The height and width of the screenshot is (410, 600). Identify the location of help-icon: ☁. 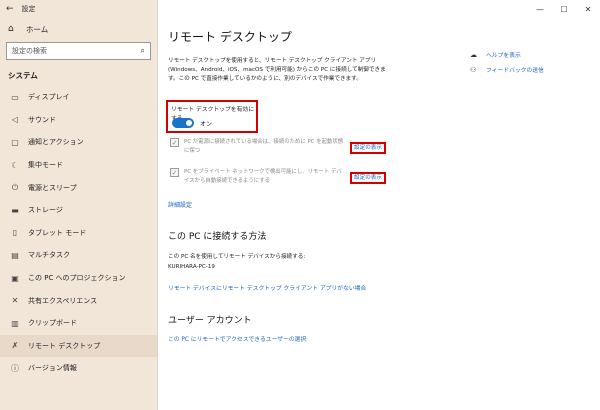
(473, 54).